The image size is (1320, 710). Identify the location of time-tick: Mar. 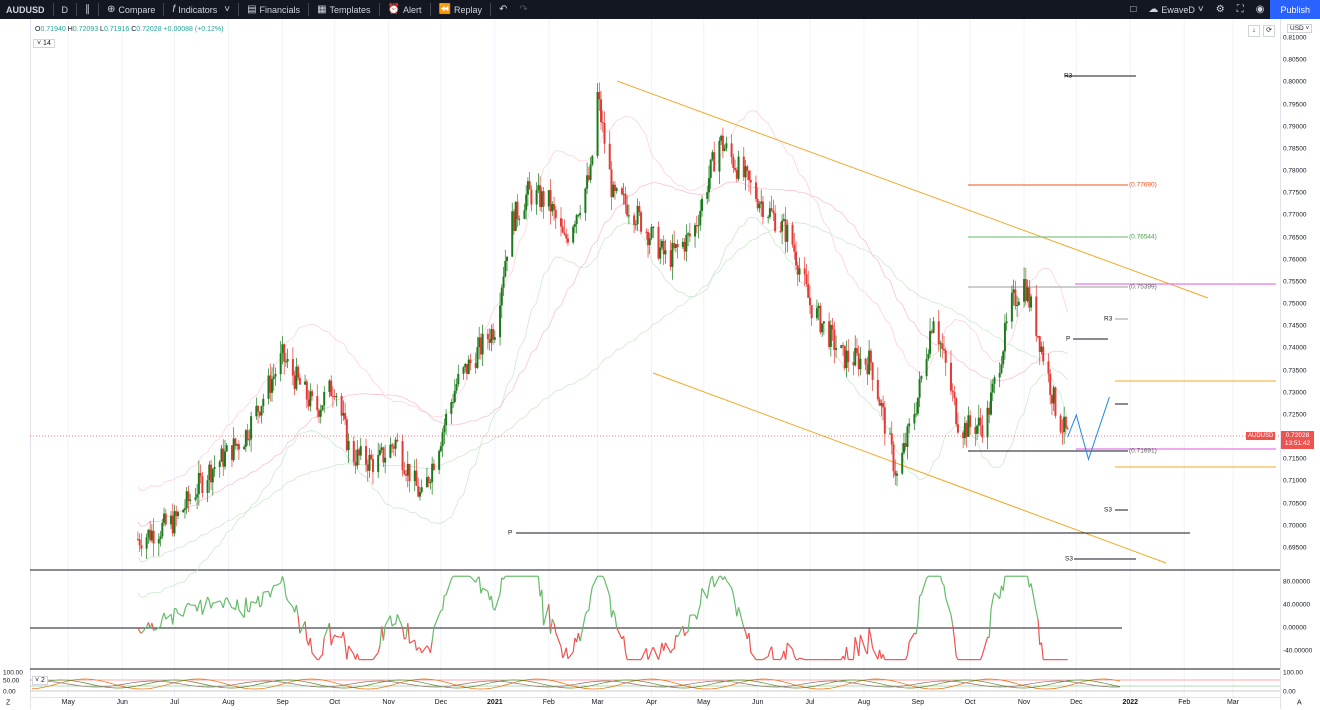
(1233, 702).